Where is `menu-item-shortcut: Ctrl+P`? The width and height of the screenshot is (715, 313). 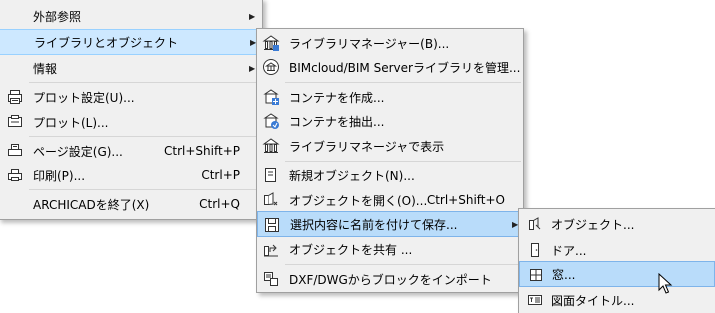 menu-item-shortcut: Ctrl+P is located at coordinates (220, 175).